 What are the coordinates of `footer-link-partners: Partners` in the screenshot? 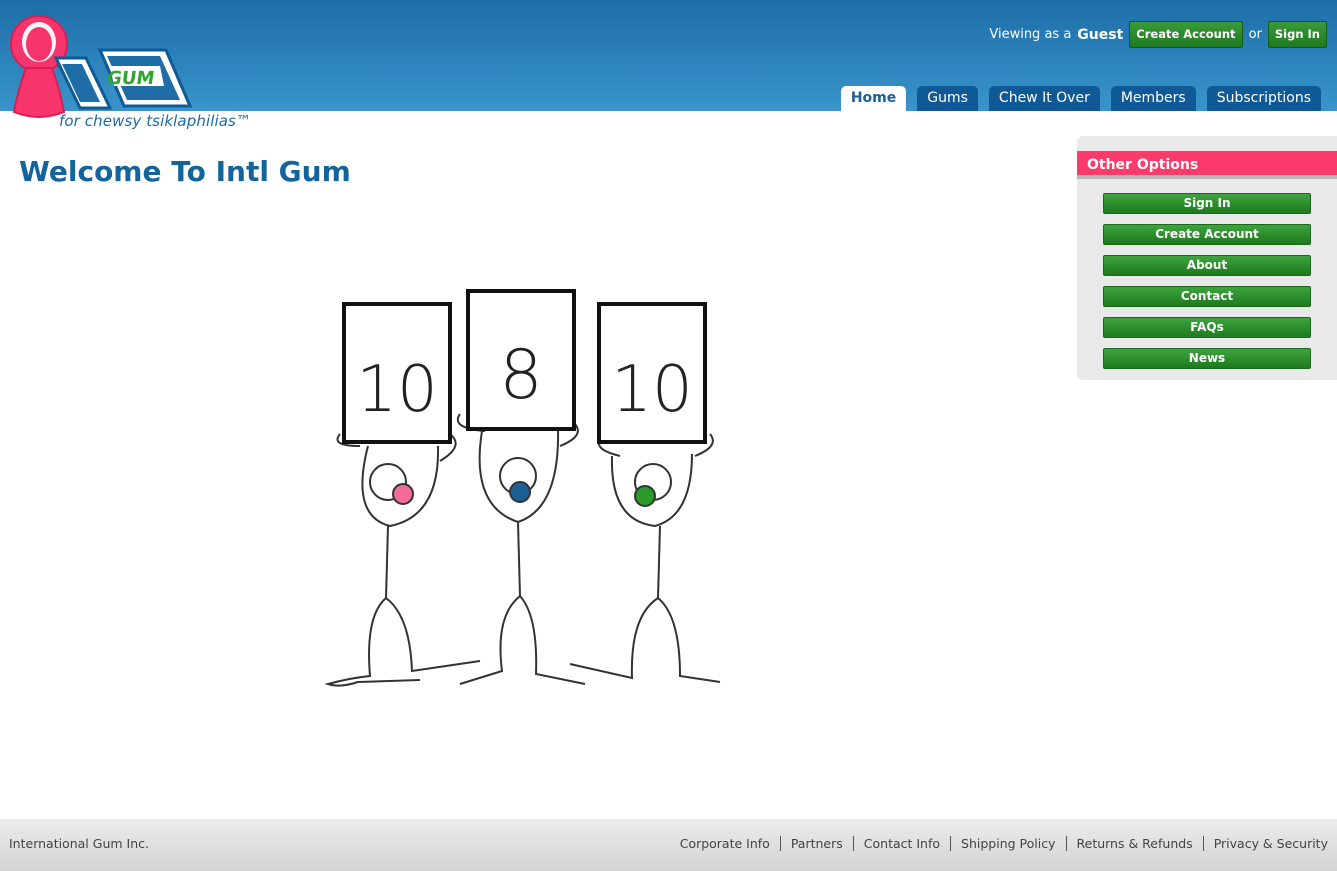 It's located at (816, 843).